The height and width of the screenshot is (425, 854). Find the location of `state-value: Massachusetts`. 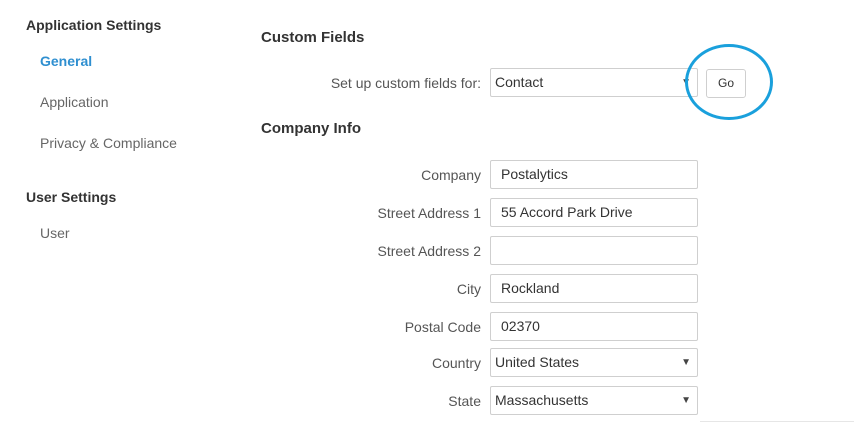

state-value: Massachusetts is located at coordinates (542, 400).